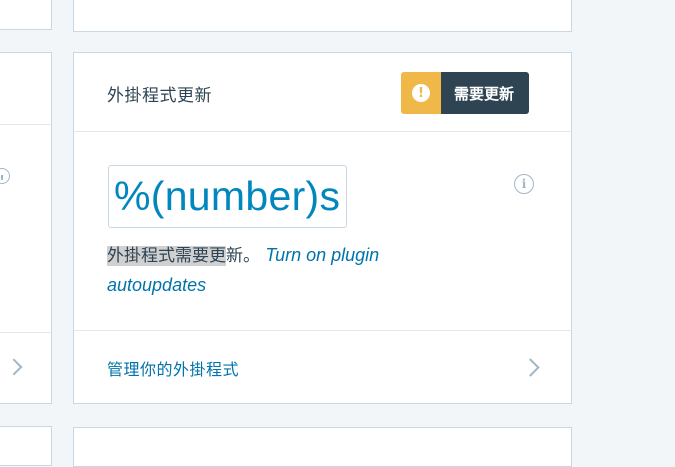  Describe the element at coordinates (14, 367) in the screenshot. I see `left-chevron-right-icon` at that location.